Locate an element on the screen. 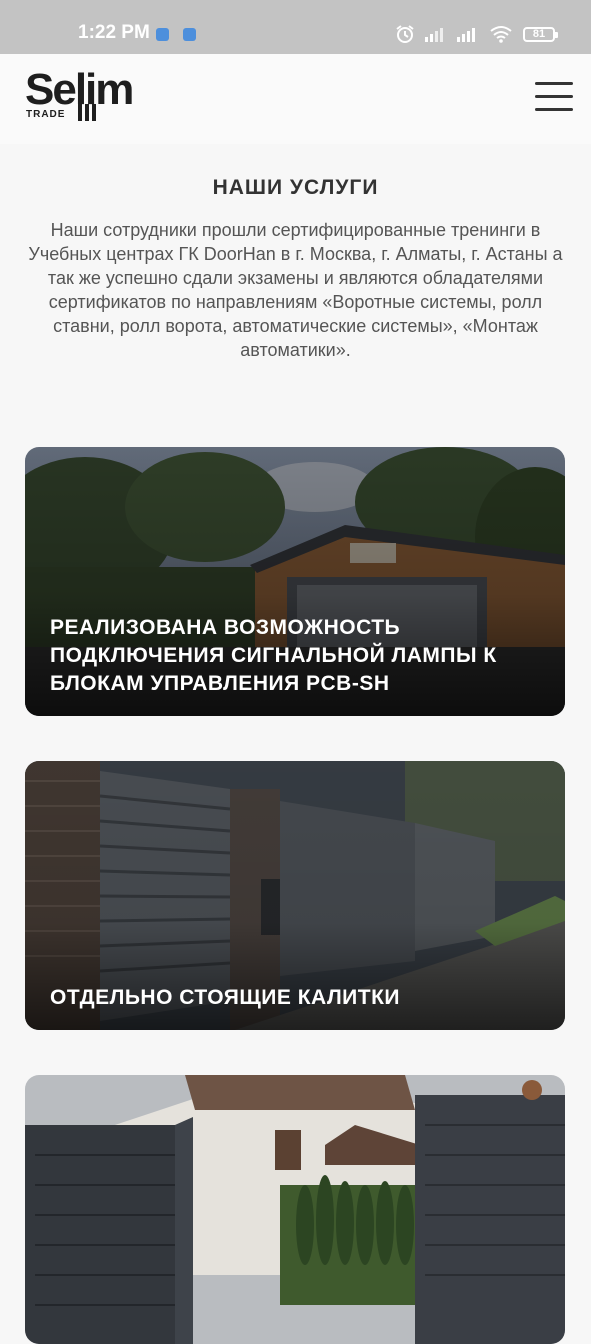 This screenshot has width=591, height=1344. logo-bars is located at coordinates (87, 112).